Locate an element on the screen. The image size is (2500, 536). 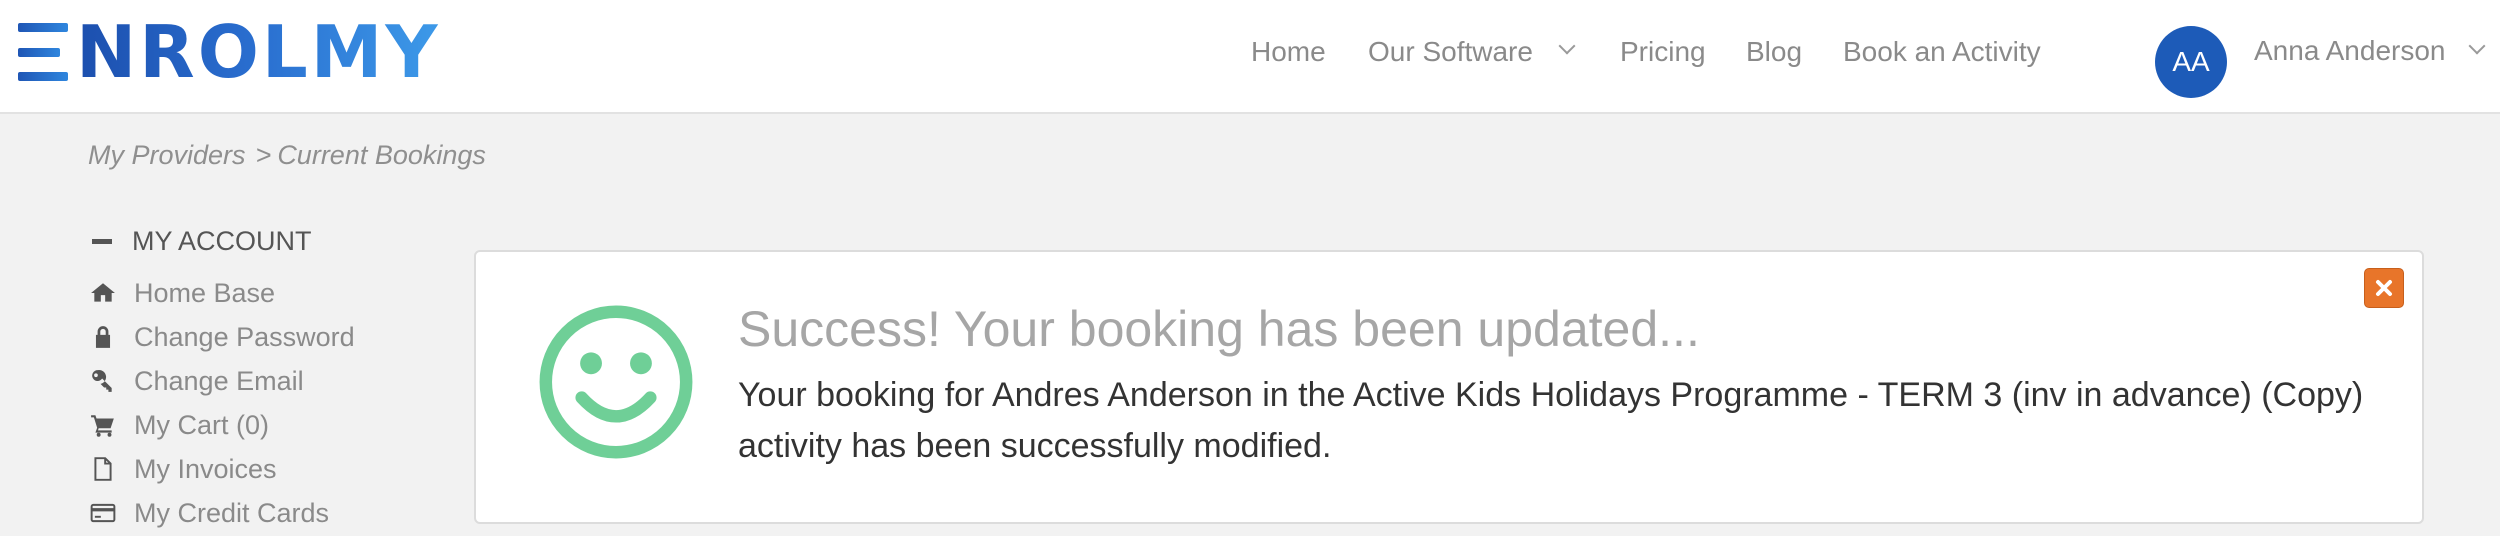
home-icon is located at coordinates (103, 293).